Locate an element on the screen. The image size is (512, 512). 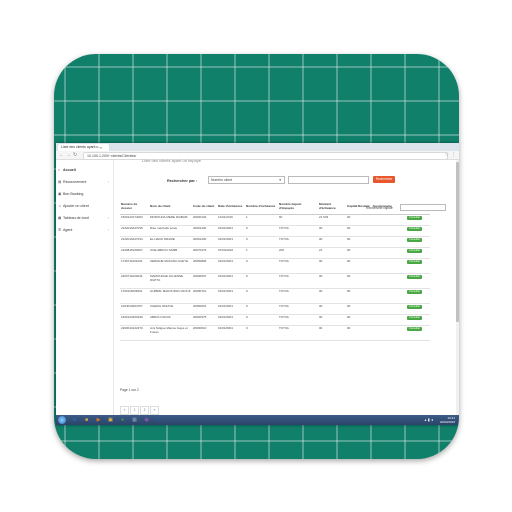
table-cell: GUIBRIL MAKOUDOU DIOUF is located at coordinates (170, 296).